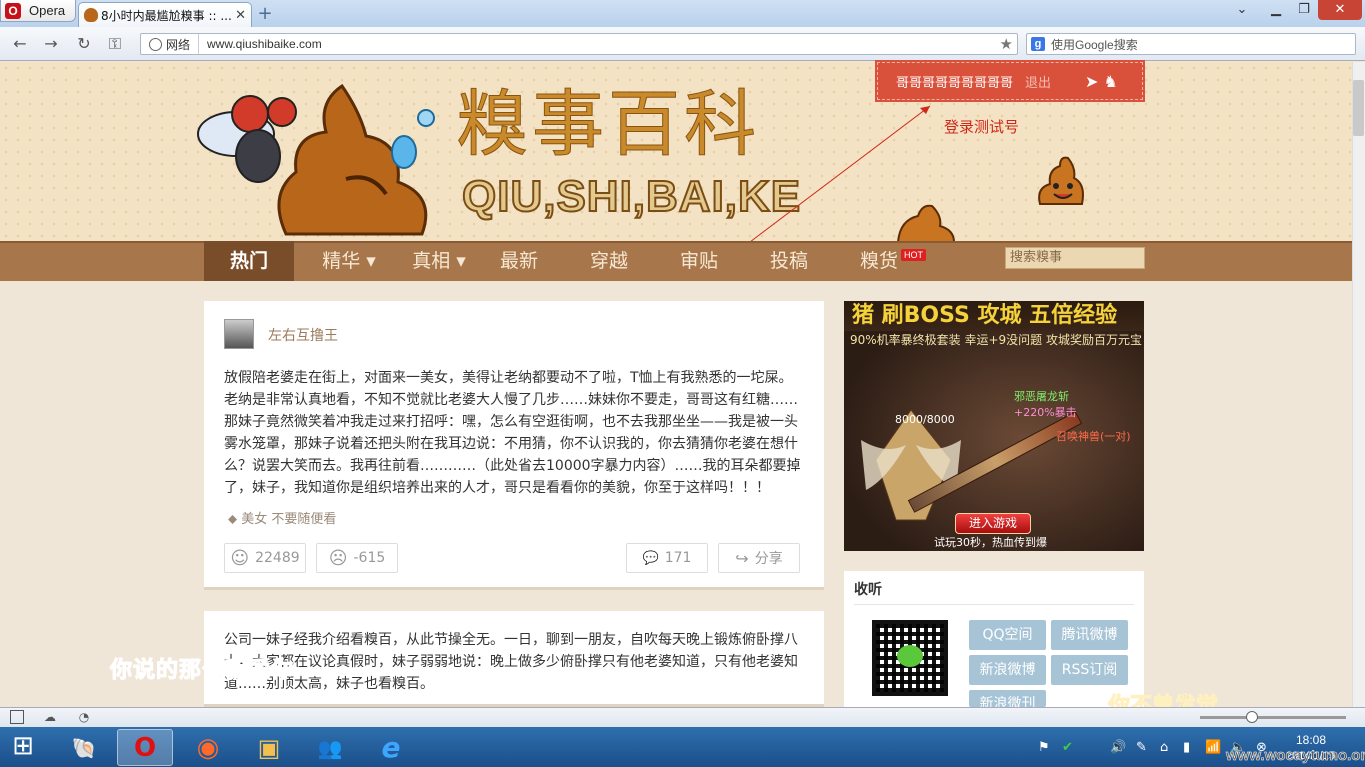 This screenshot has width=1365, height=767. Describe the element at coordinates (519, 261) in the screenshot. I see `nav-latest: 最新` at that location.